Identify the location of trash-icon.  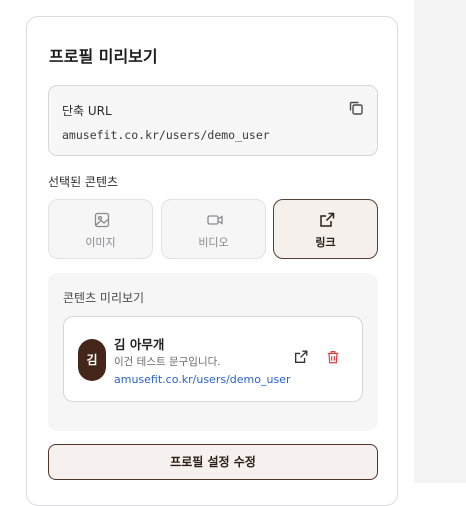
(333, 357).